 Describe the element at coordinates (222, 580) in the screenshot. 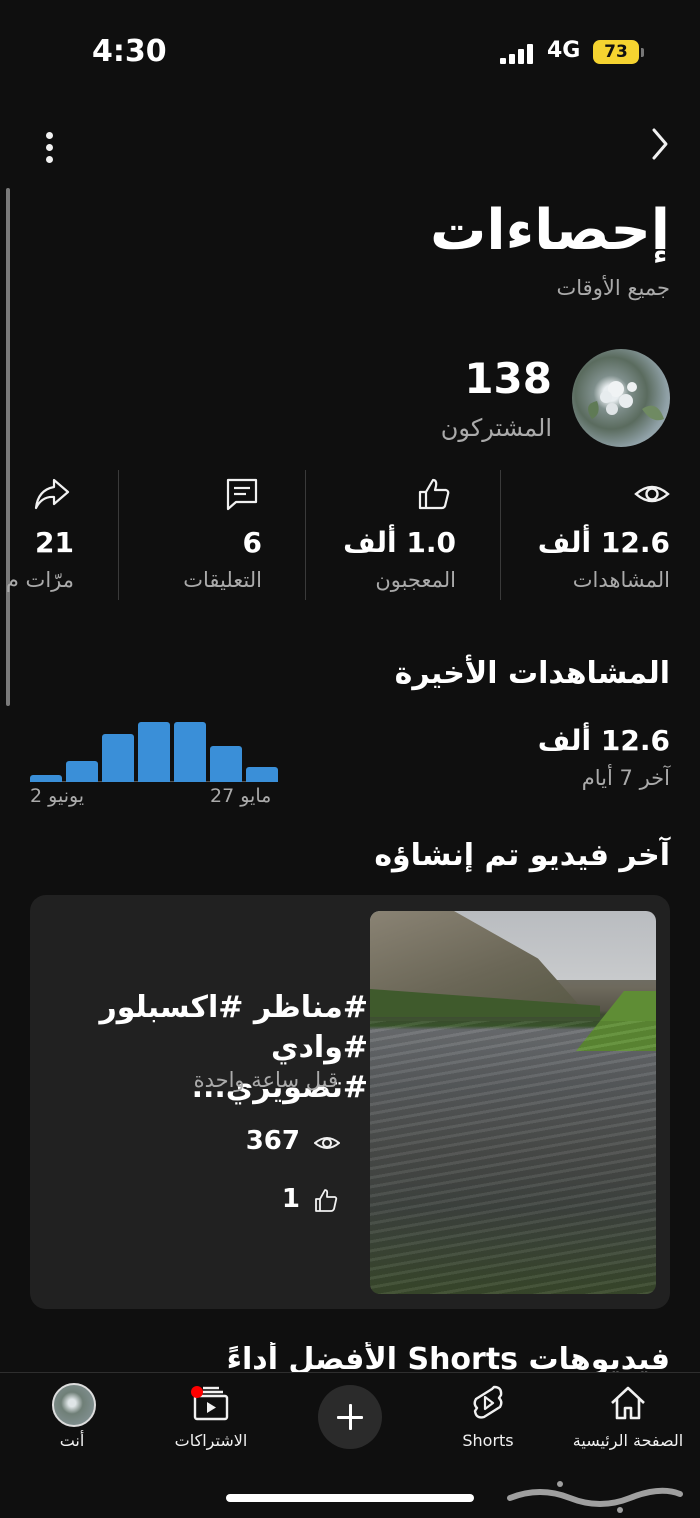

I see `comments-label: التعليقات` at that location.